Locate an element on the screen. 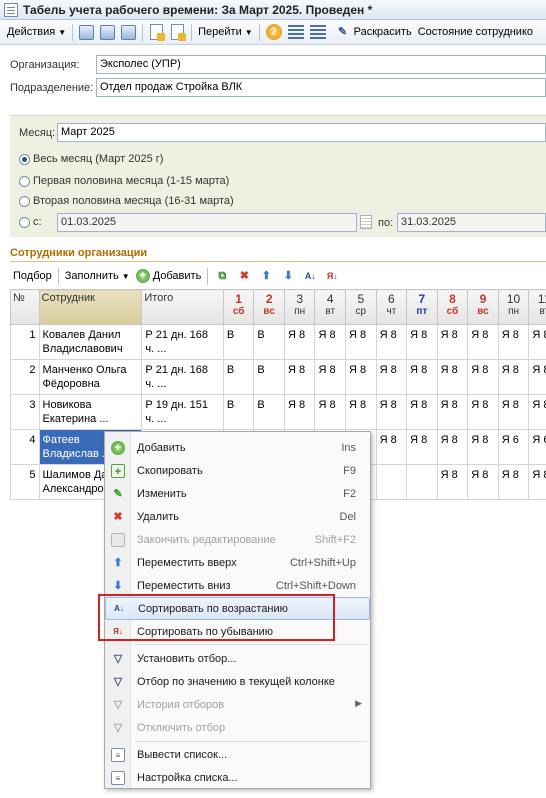  radio-custom-period: с: is located at coordinates (30, 222).